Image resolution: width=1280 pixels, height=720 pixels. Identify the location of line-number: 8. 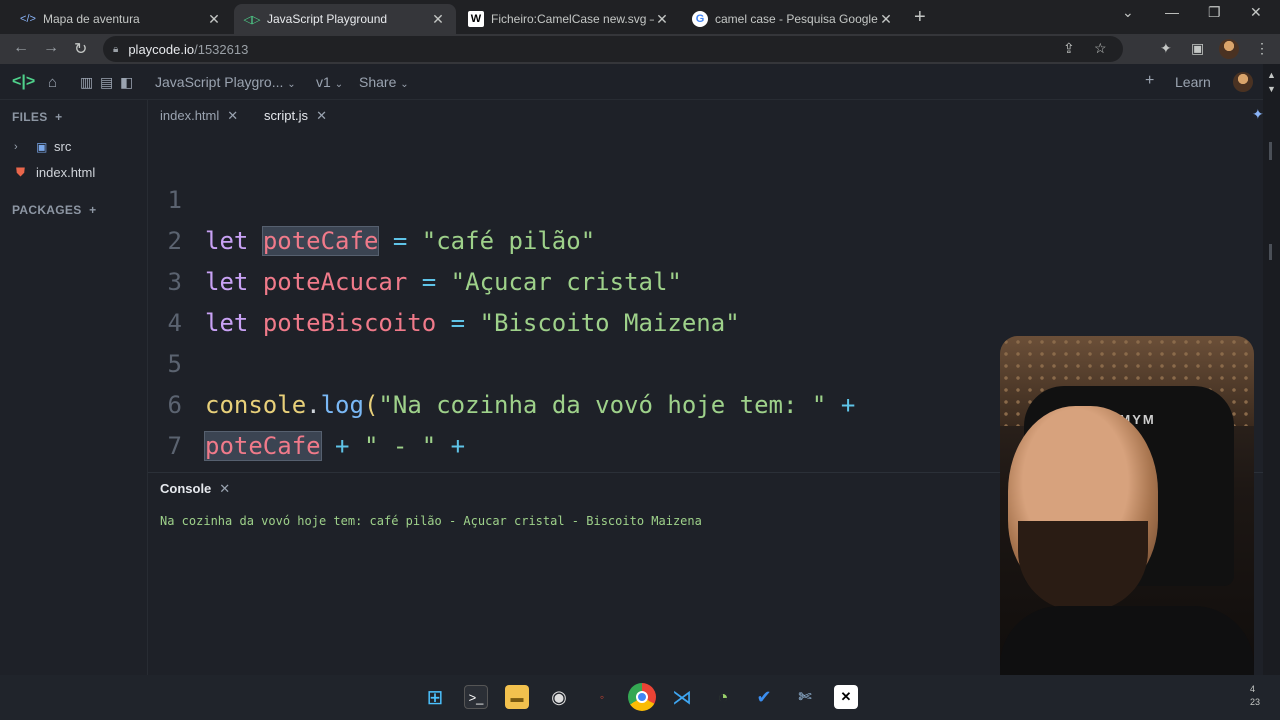
(165, 468).